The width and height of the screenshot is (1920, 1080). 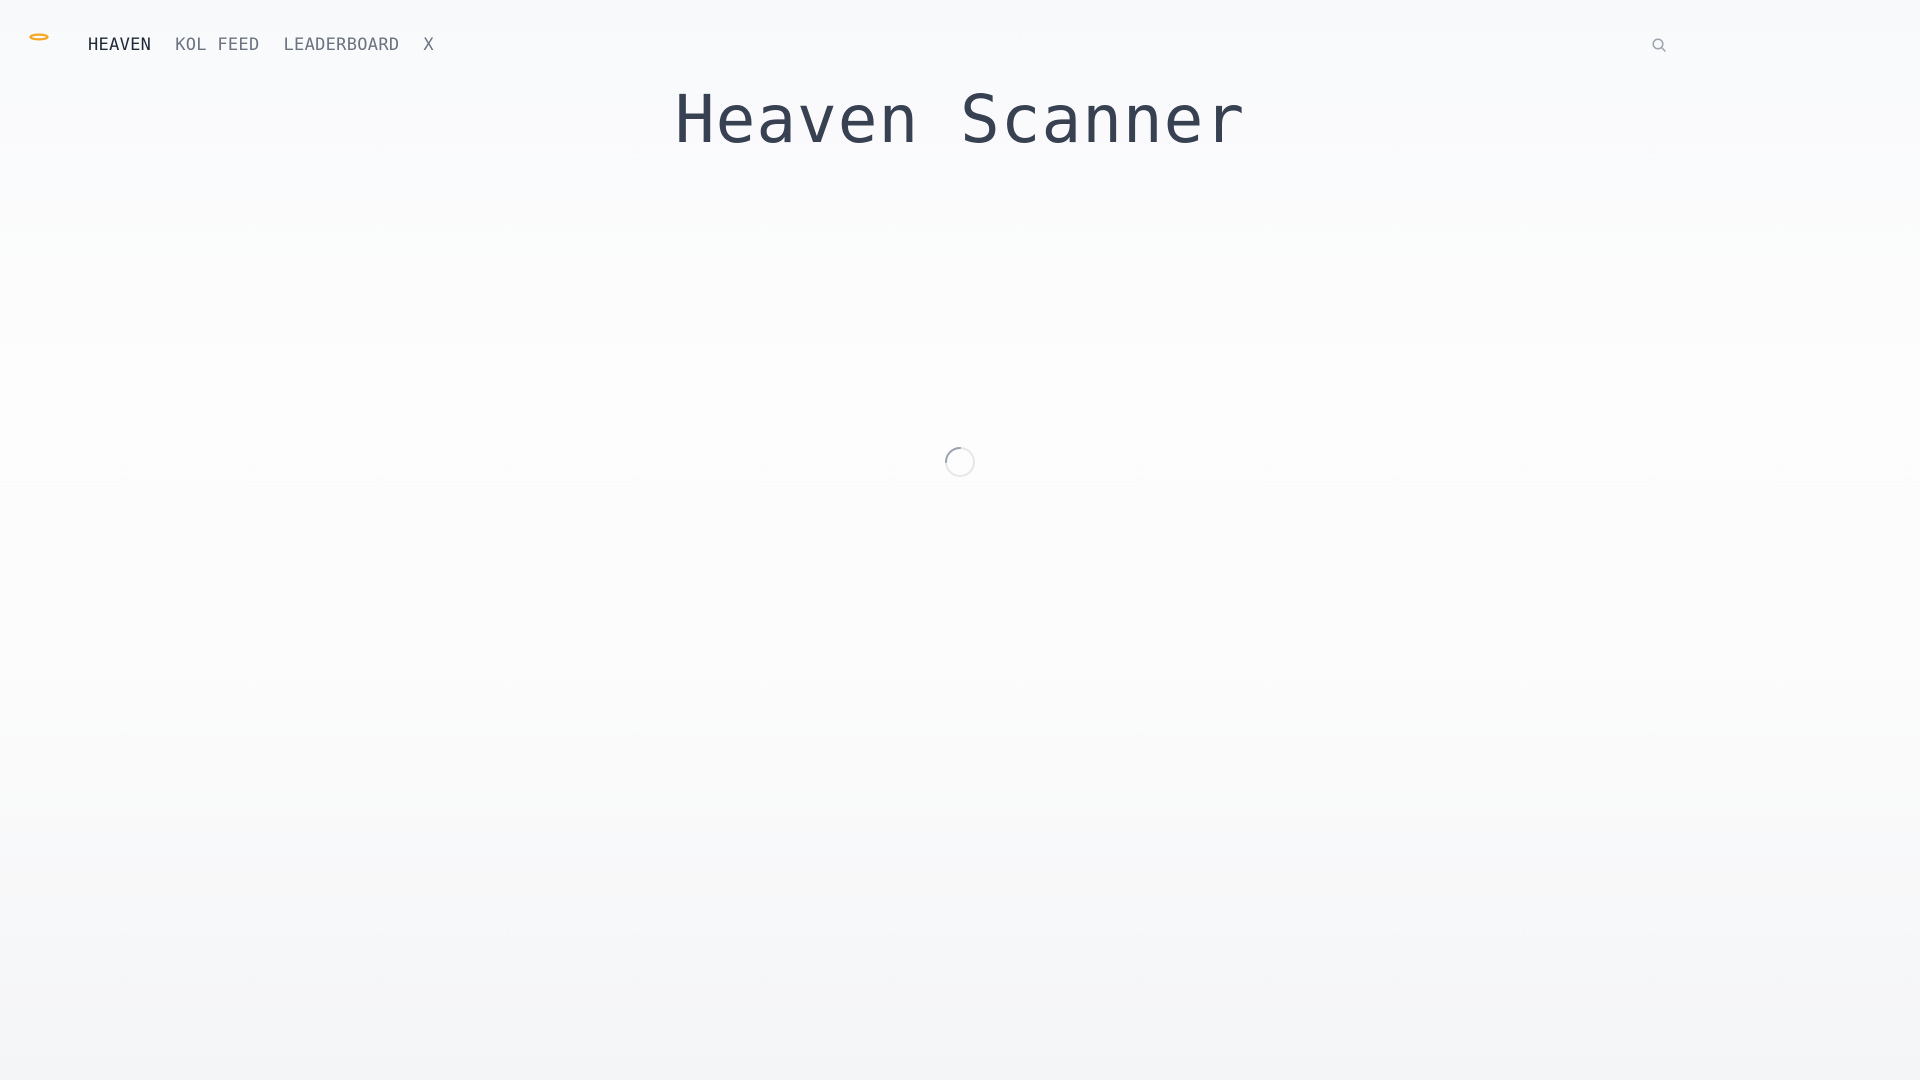 What do you see at coordinates (960, 45) in the screenshot?
I see `top-header: HEAVEN KOL FEED LEADERBOARD X` at bounding box center [960, 45].